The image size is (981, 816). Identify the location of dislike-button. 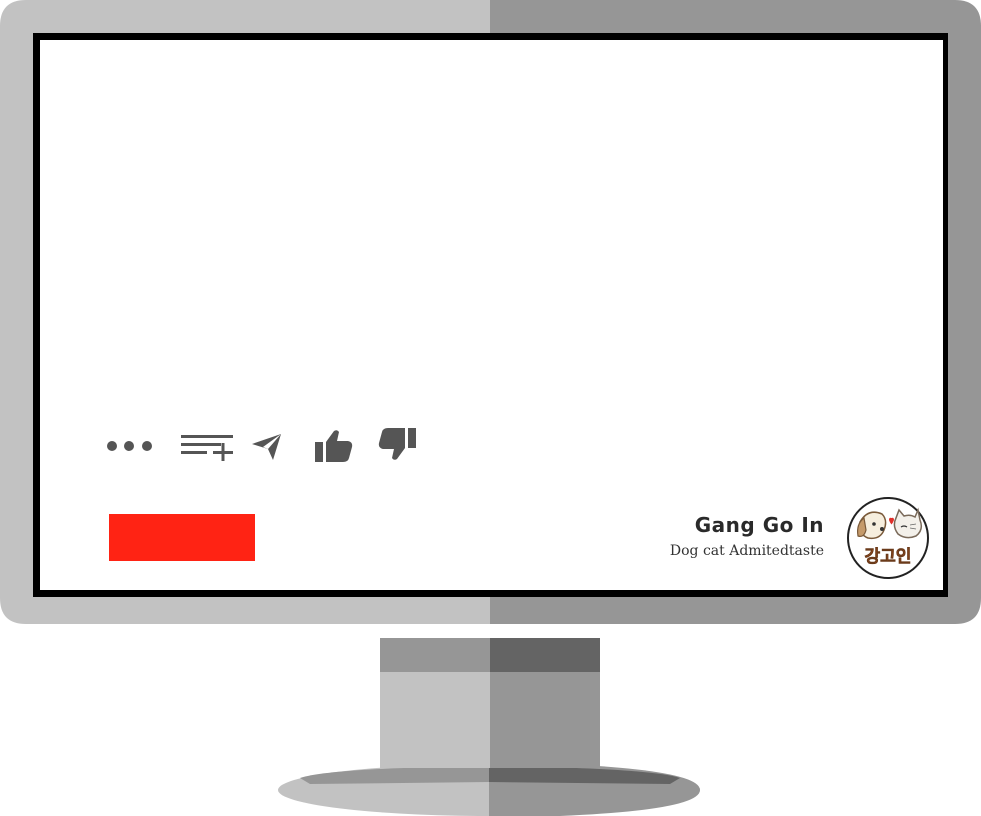
(398, 444).